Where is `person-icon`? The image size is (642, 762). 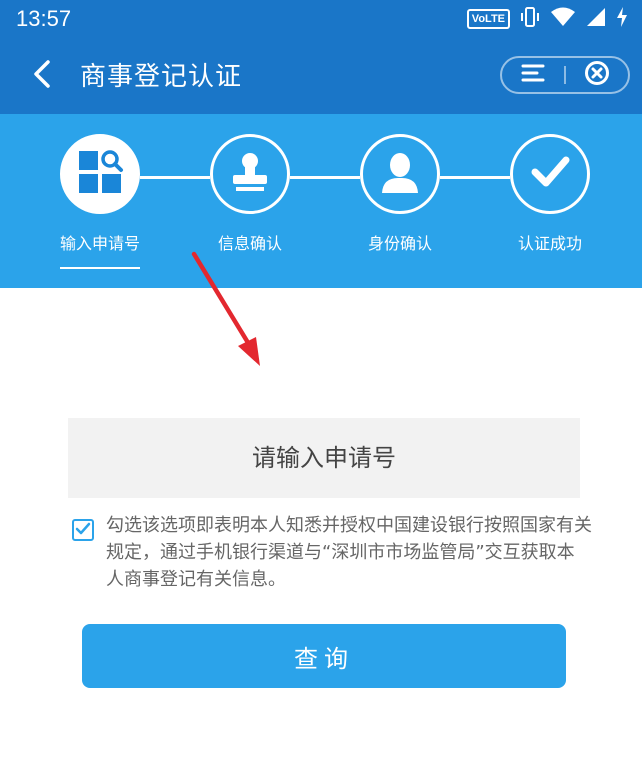
person-icon is located at coordinates (400, 174).